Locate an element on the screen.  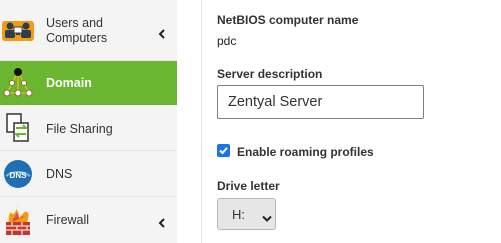
sidebar-item-dns: DNS DNS is located at coordinates (88, 174).